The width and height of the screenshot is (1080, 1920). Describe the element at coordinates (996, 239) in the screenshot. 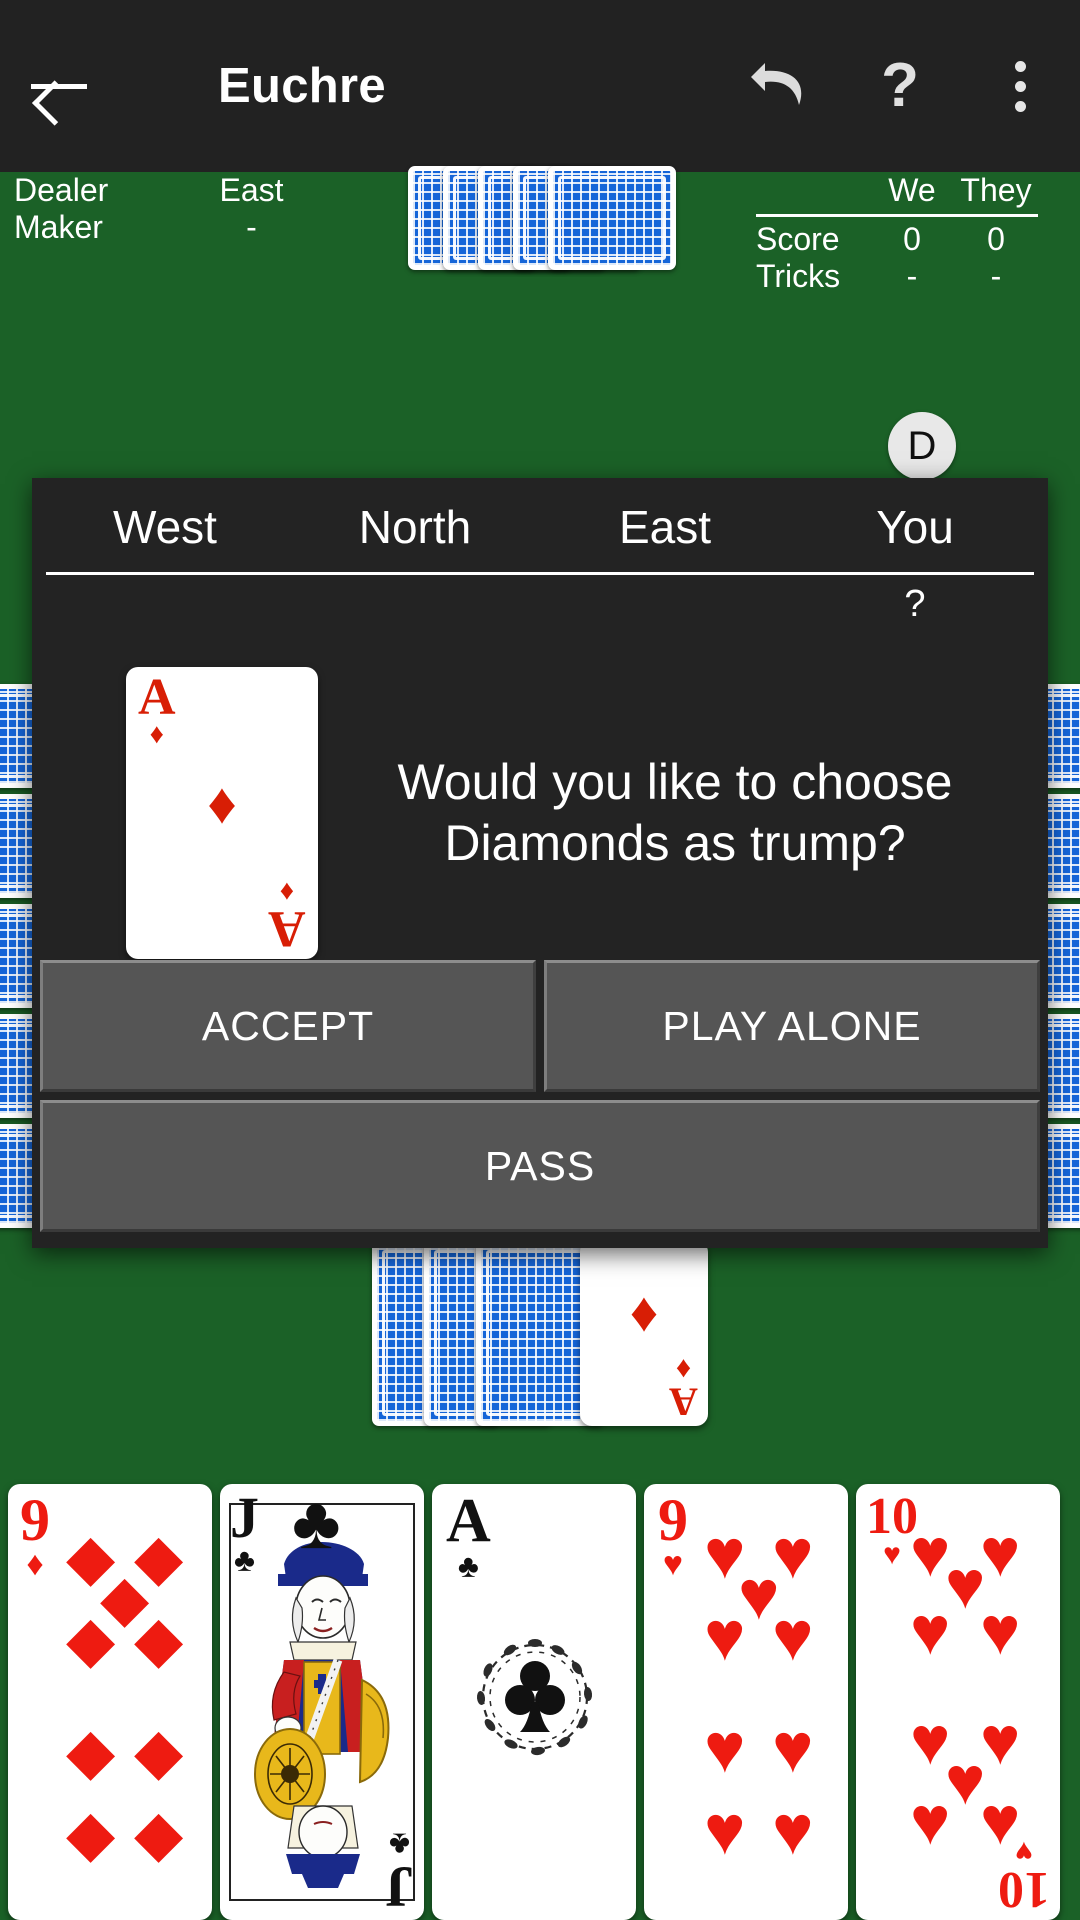

I see `score-they-value: 0` at that location.